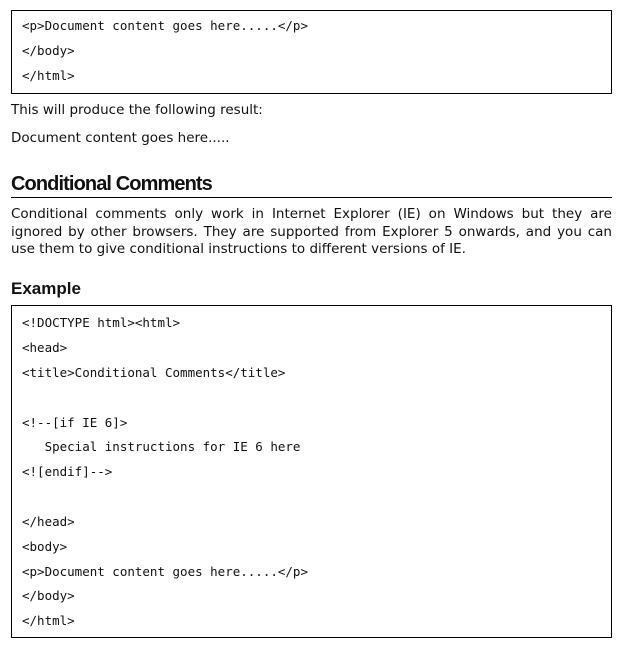 The height and width of the screenshot is (645, 620). Describe the element at coordinates (161, 446) in the screenshot. I see `code-line: Special instructions for IE 6 here` at that location.